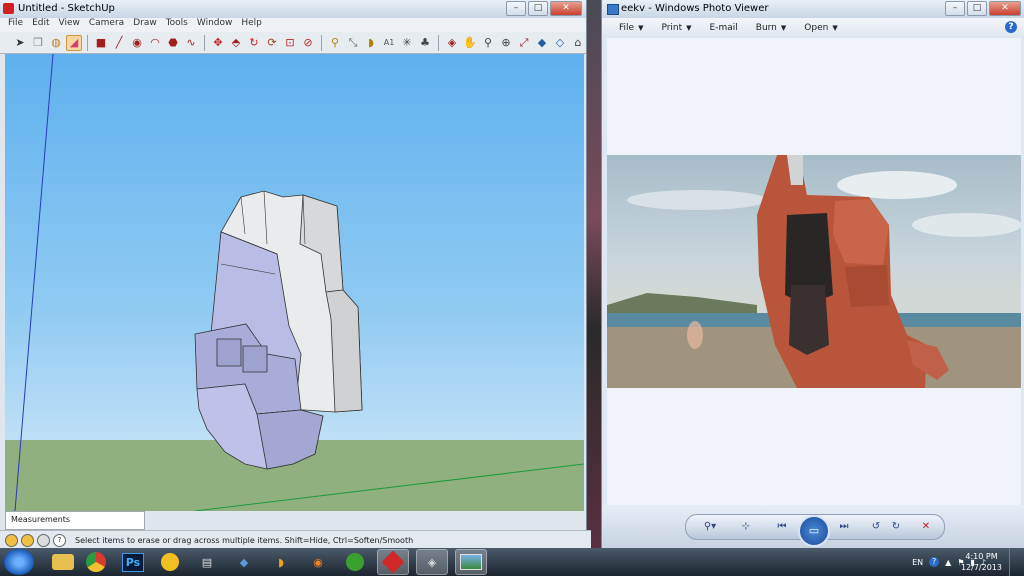  Describe the element at coordinates (281, 562) in the screenshot. I see `taskbar-skype-icon: ◗` at that location.